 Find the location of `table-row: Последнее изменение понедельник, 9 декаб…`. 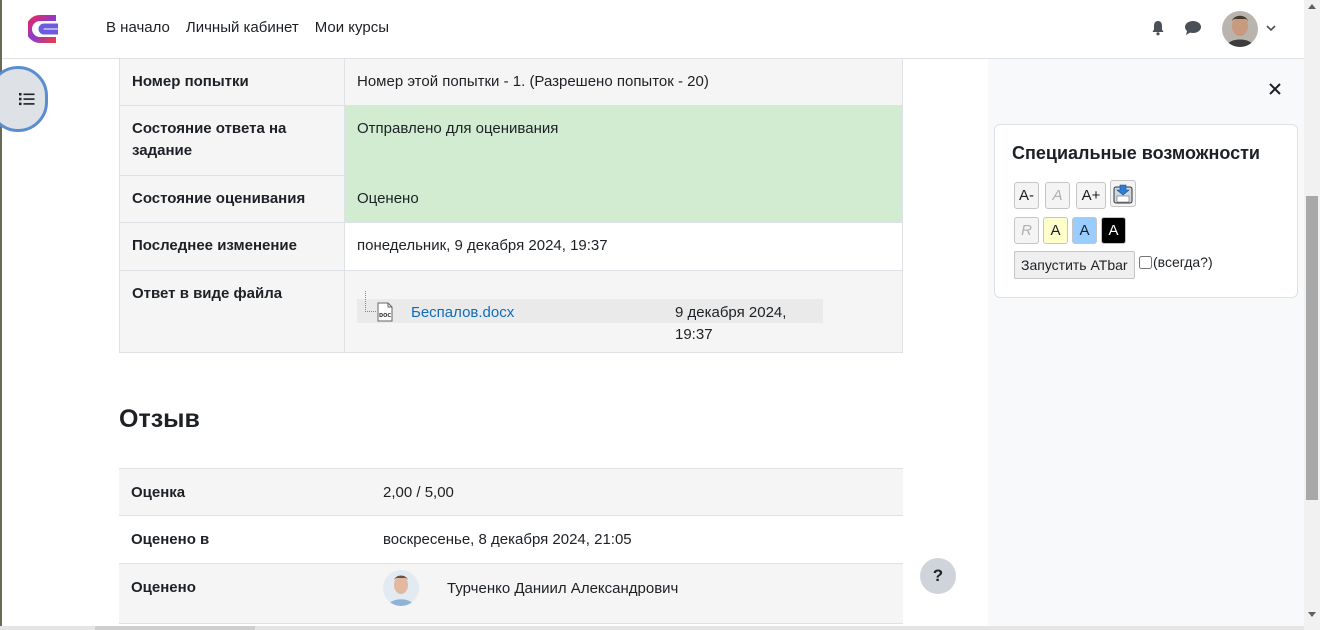

table-row: Последнее изменение понедельник, 9 декаб… is located at coordinates (511, 246).